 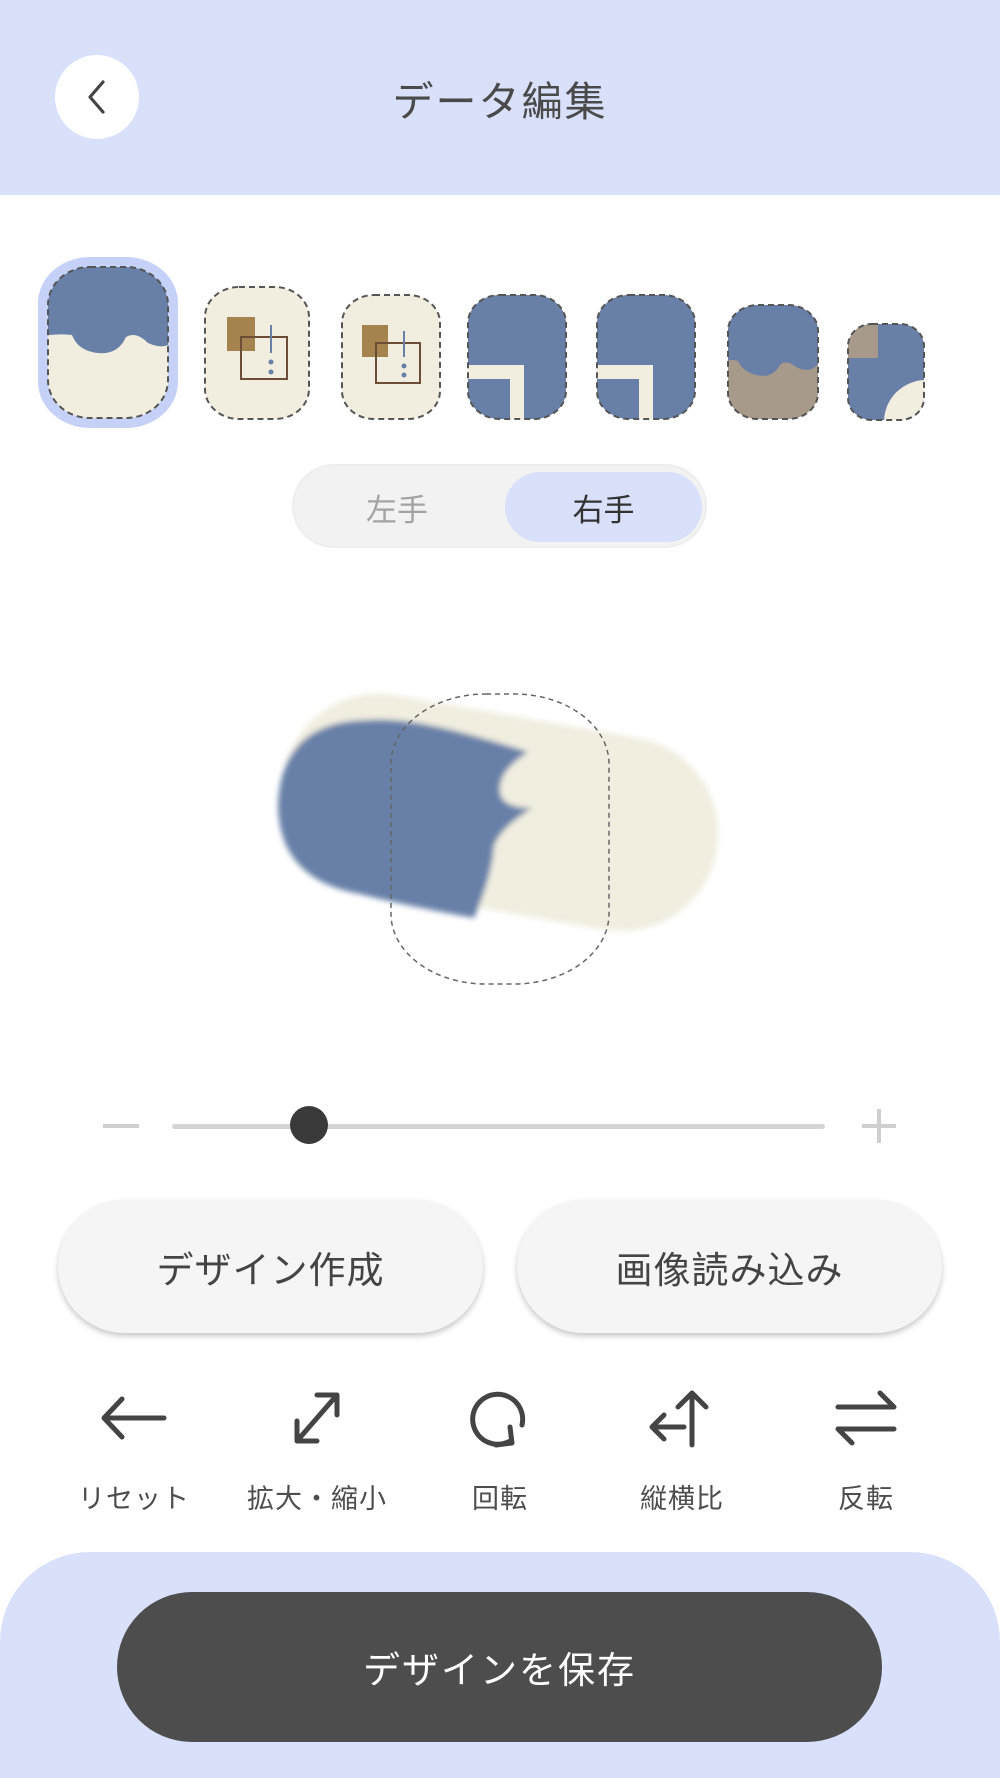 What do you see at coordinates (499, 1667) in the screenshot?
I see `save-design-button: デザインを保存` at bounding box center [499, 1667].